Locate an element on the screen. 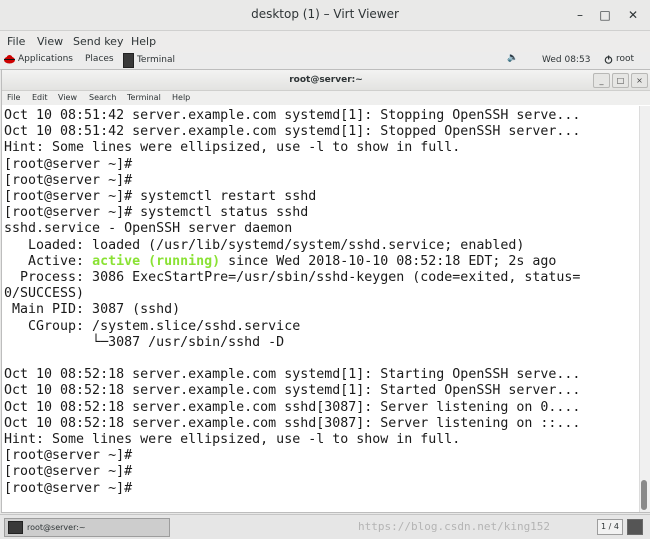  workspace-indicator is located at coordinates (635, 527).